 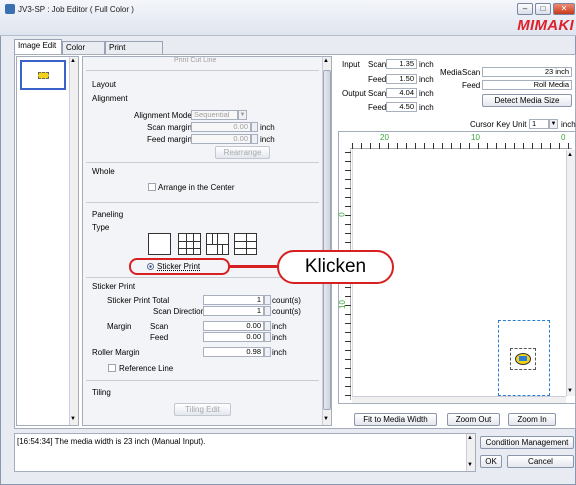 I want to click on sticker-image, so click(x=523, y=359).